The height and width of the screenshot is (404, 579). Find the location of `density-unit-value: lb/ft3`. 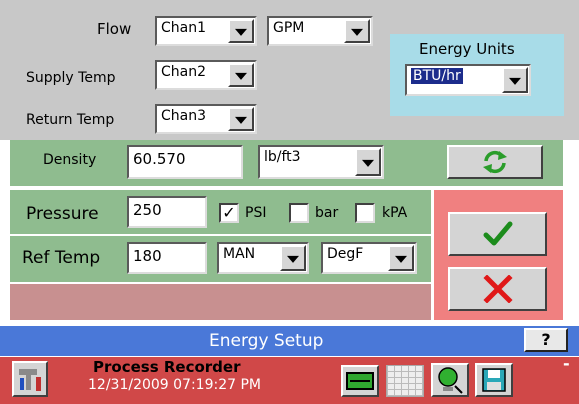

density-unit-value: lb/ft3 is located at coordinates (282, 157).